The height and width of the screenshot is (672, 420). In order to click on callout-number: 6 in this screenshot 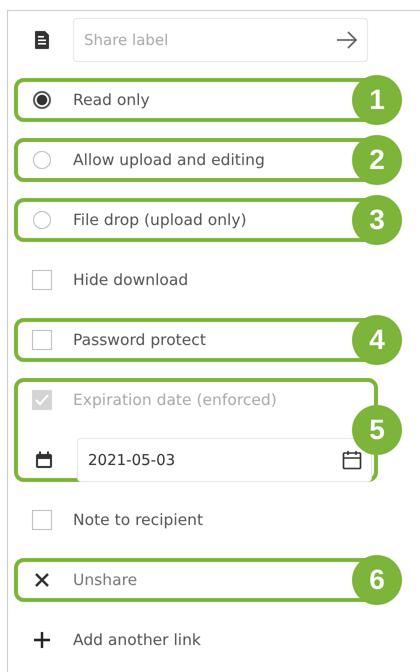, I will do `click(377, 580)`.